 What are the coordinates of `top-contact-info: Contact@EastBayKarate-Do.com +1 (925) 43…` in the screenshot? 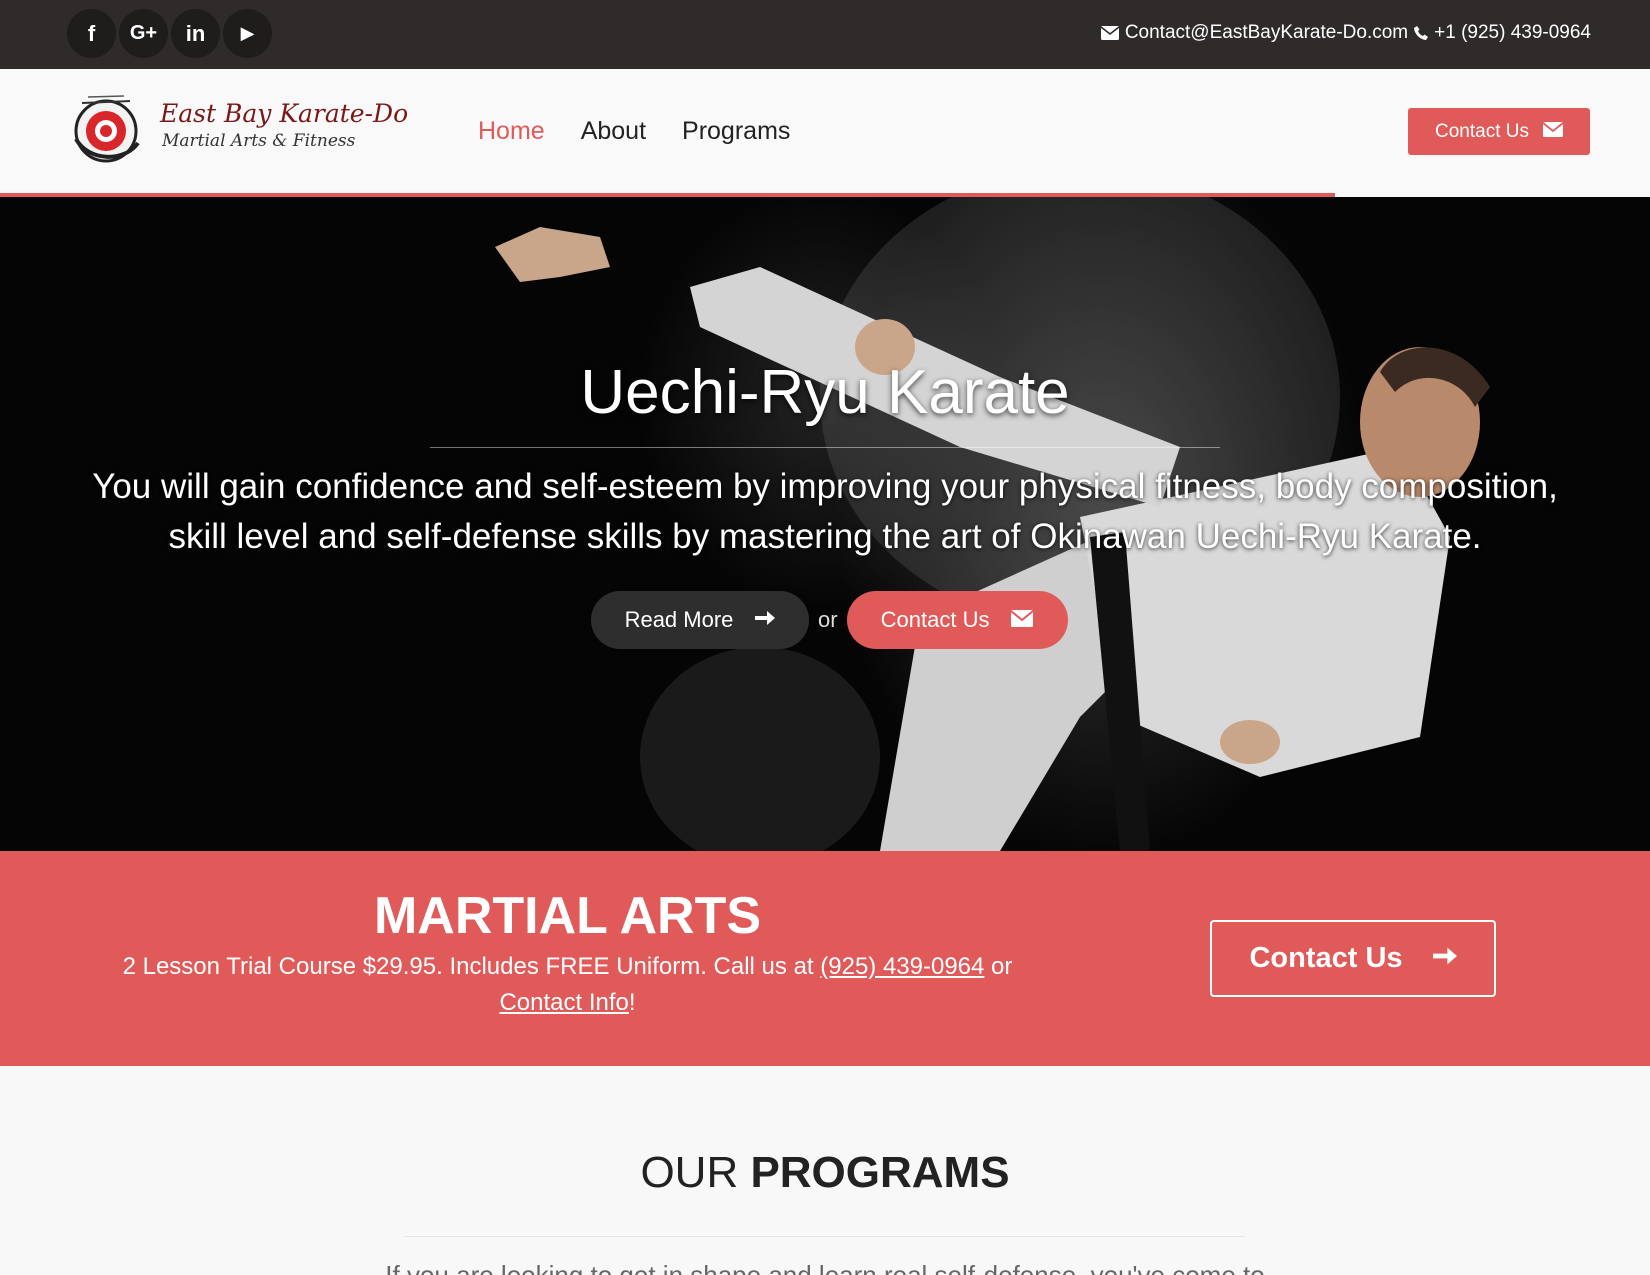 It's located at (1345, 33).